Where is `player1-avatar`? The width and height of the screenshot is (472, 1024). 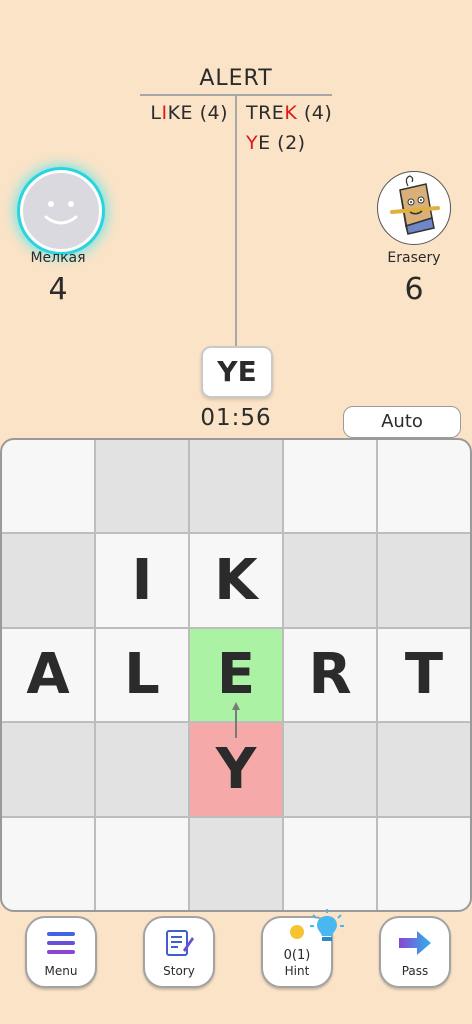 player1-avatar is located at coordinates (61, 211).